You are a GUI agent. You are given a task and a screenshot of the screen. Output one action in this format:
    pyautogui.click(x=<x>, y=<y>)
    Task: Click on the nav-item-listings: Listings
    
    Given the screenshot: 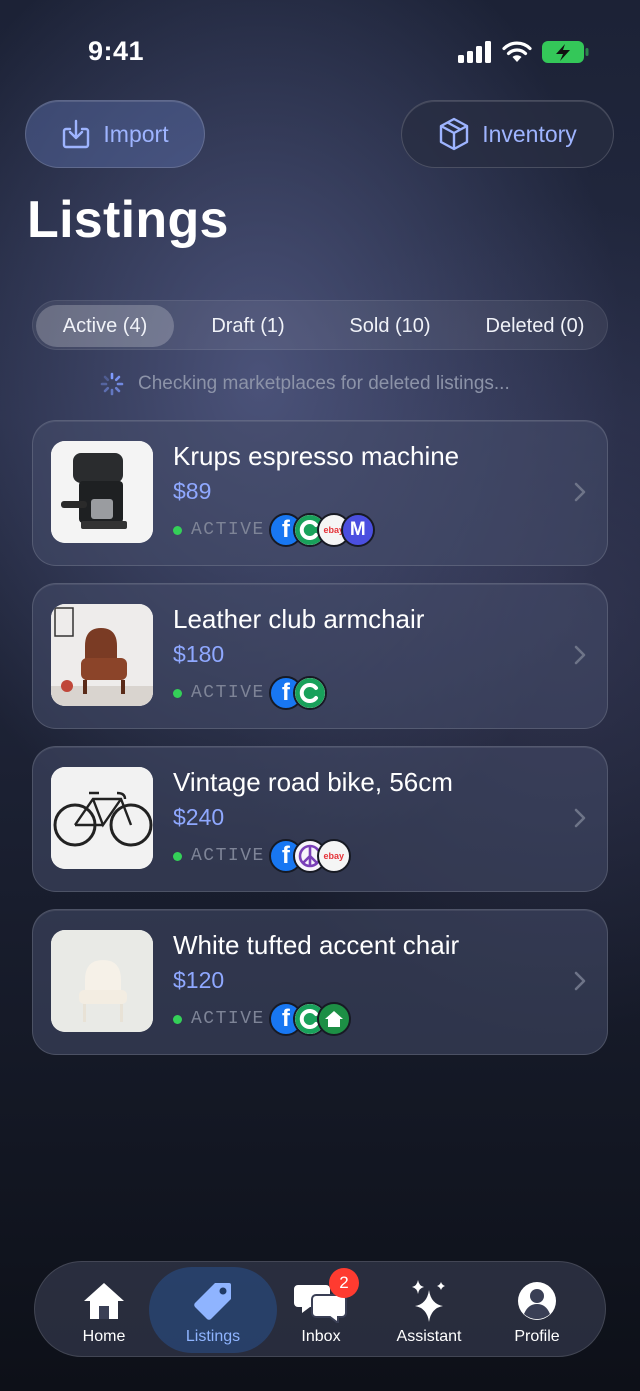 What is the action you would take?
    pyautogui.click(x=213, y=1310)
    